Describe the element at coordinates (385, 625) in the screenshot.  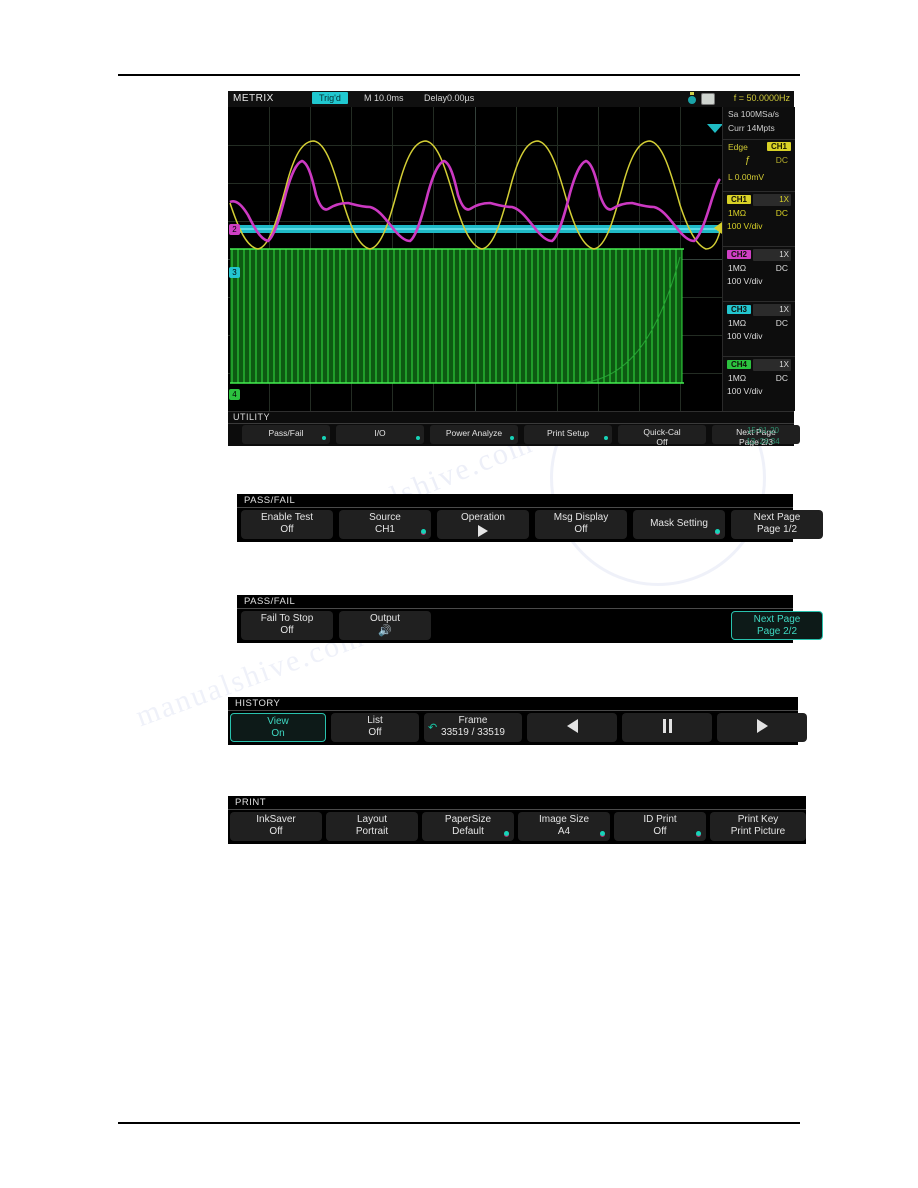
I see `passfail-button-output: Output 🔊` at that location.